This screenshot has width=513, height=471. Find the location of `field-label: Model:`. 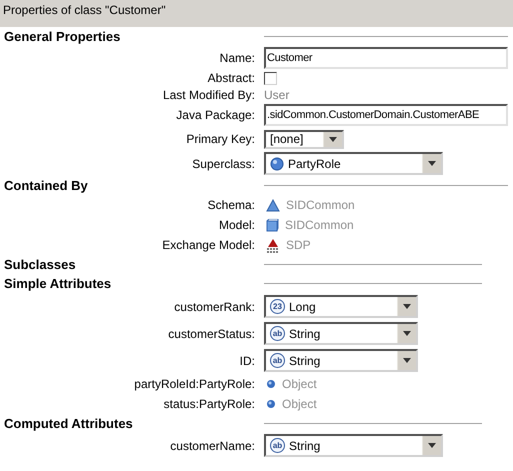

field-label: Model: is located at coordinates (237, 225).